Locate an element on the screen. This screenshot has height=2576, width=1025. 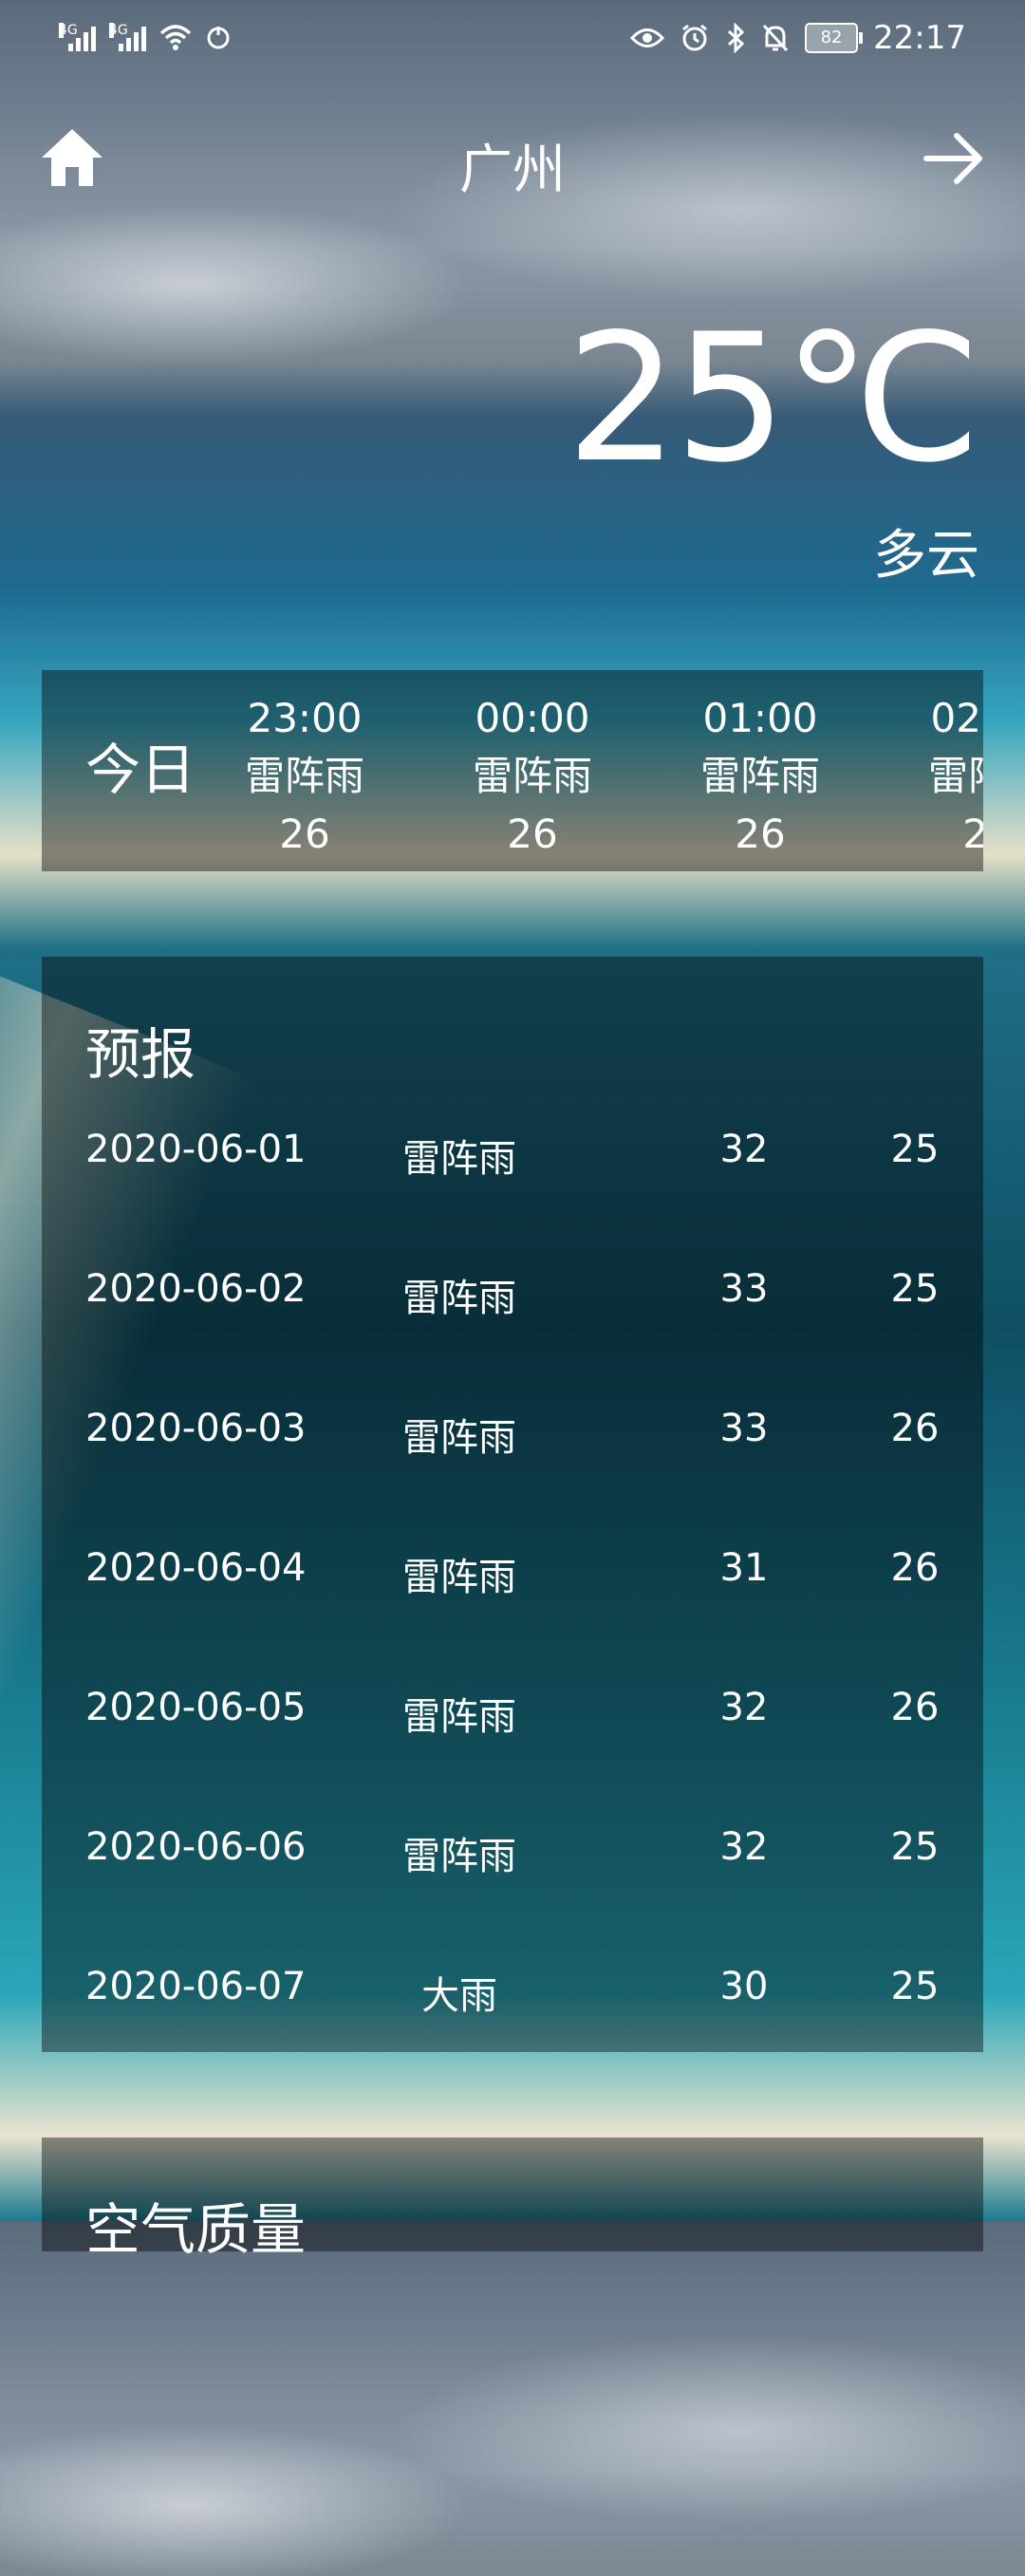
city-name: 广州 is located at coordinates (512, 171).